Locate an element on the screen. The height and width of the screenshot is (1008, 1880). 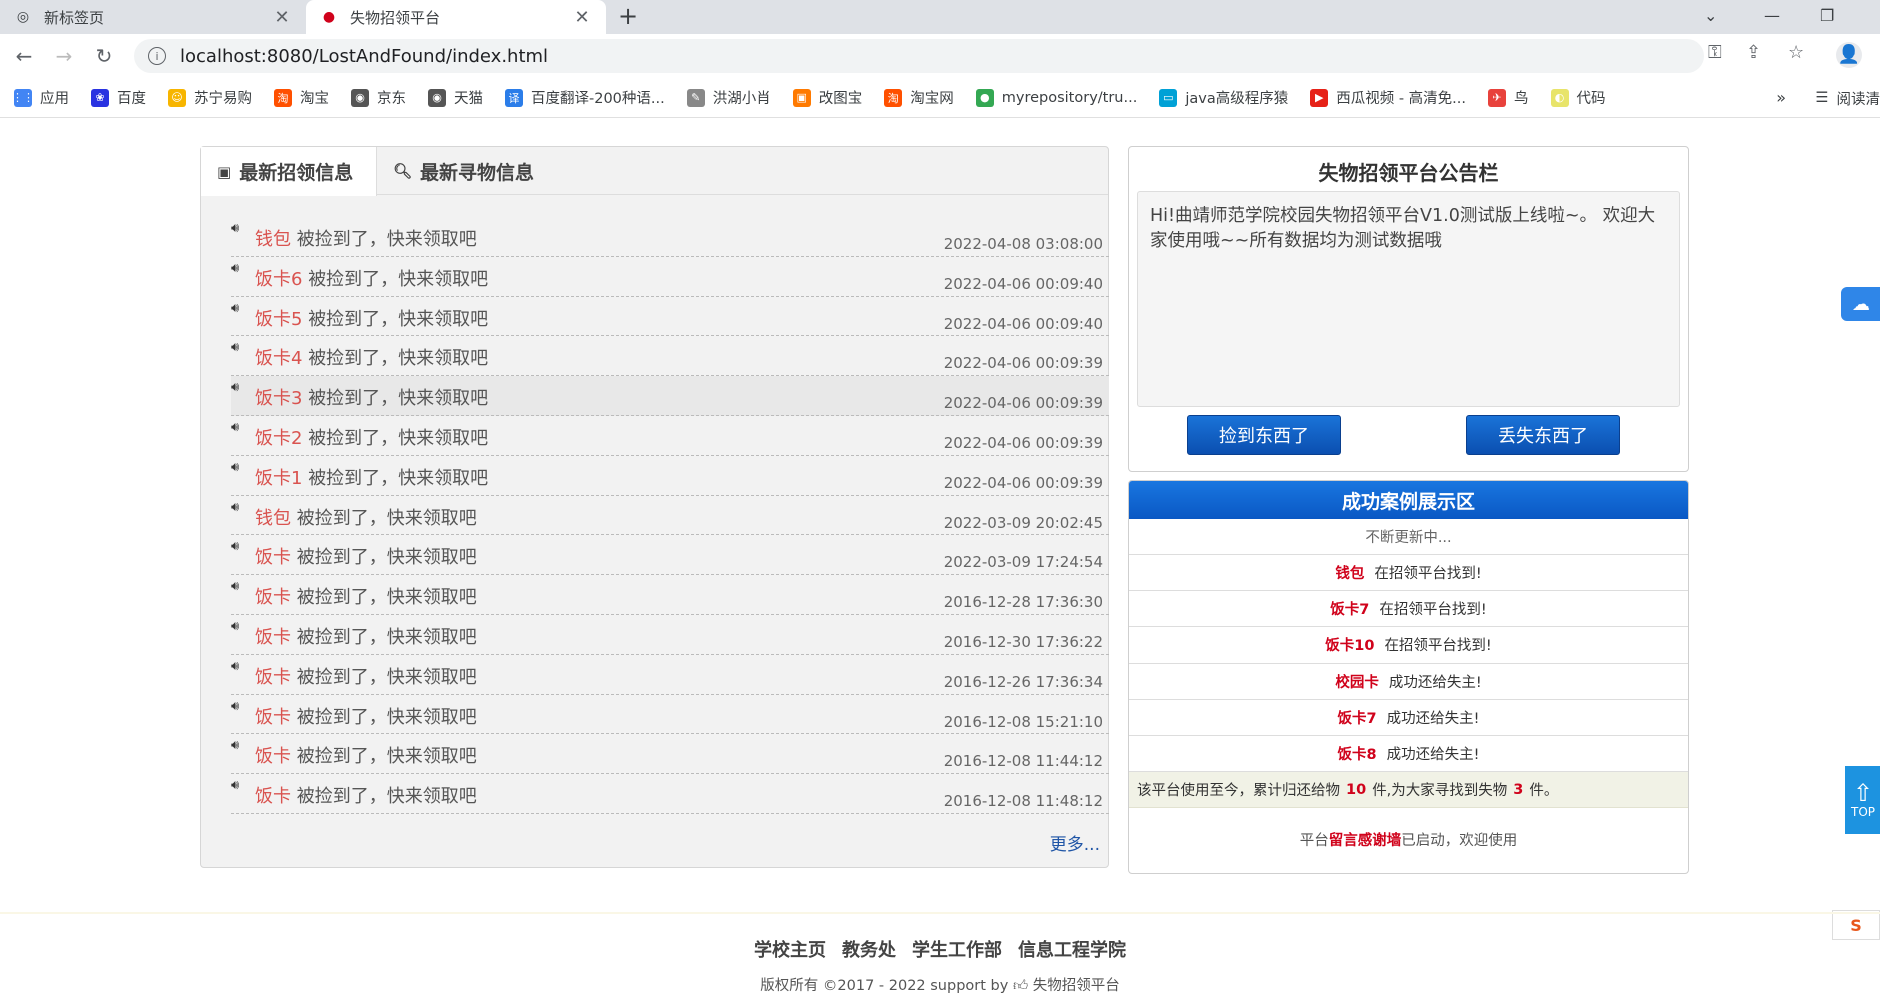
list-item: 🔊︎ 饭卡 被捡到了，快来领取吧 2016-12-08 11:48:12 is located at coordinates (670, 794).